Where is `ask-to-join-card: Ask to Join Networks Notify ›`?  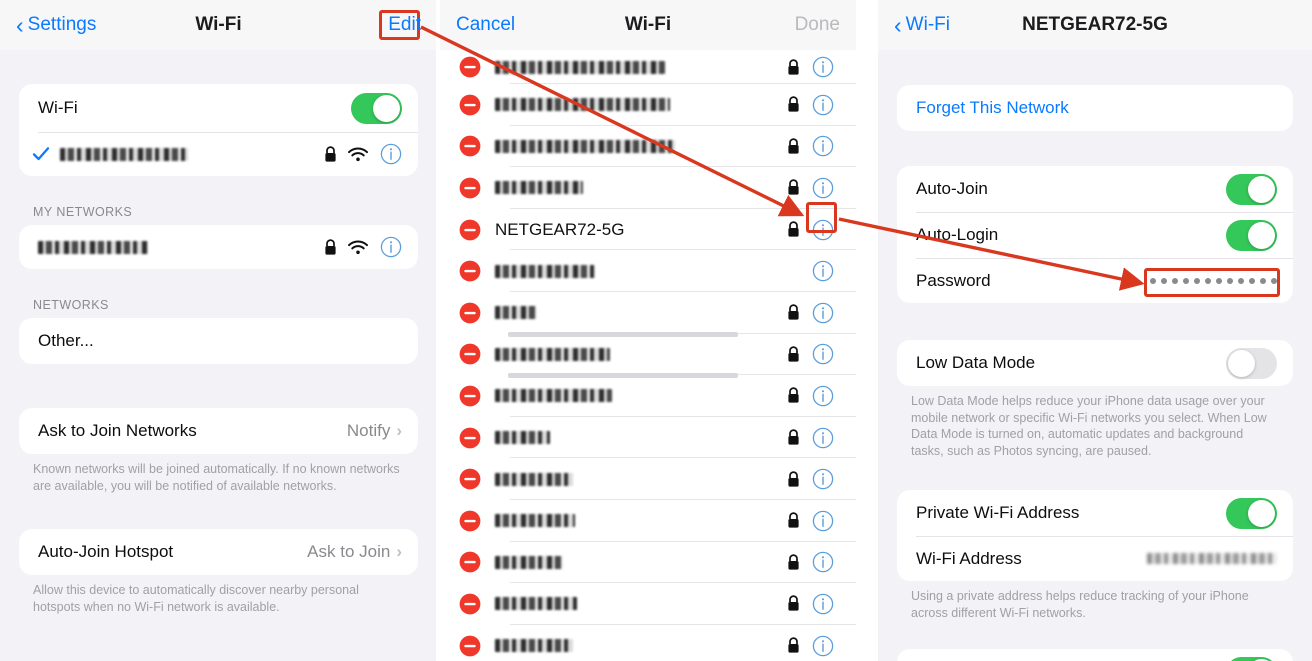
ask-to-join-card: Ask to Join Networks Notify › is located at coordinates (218, 431).